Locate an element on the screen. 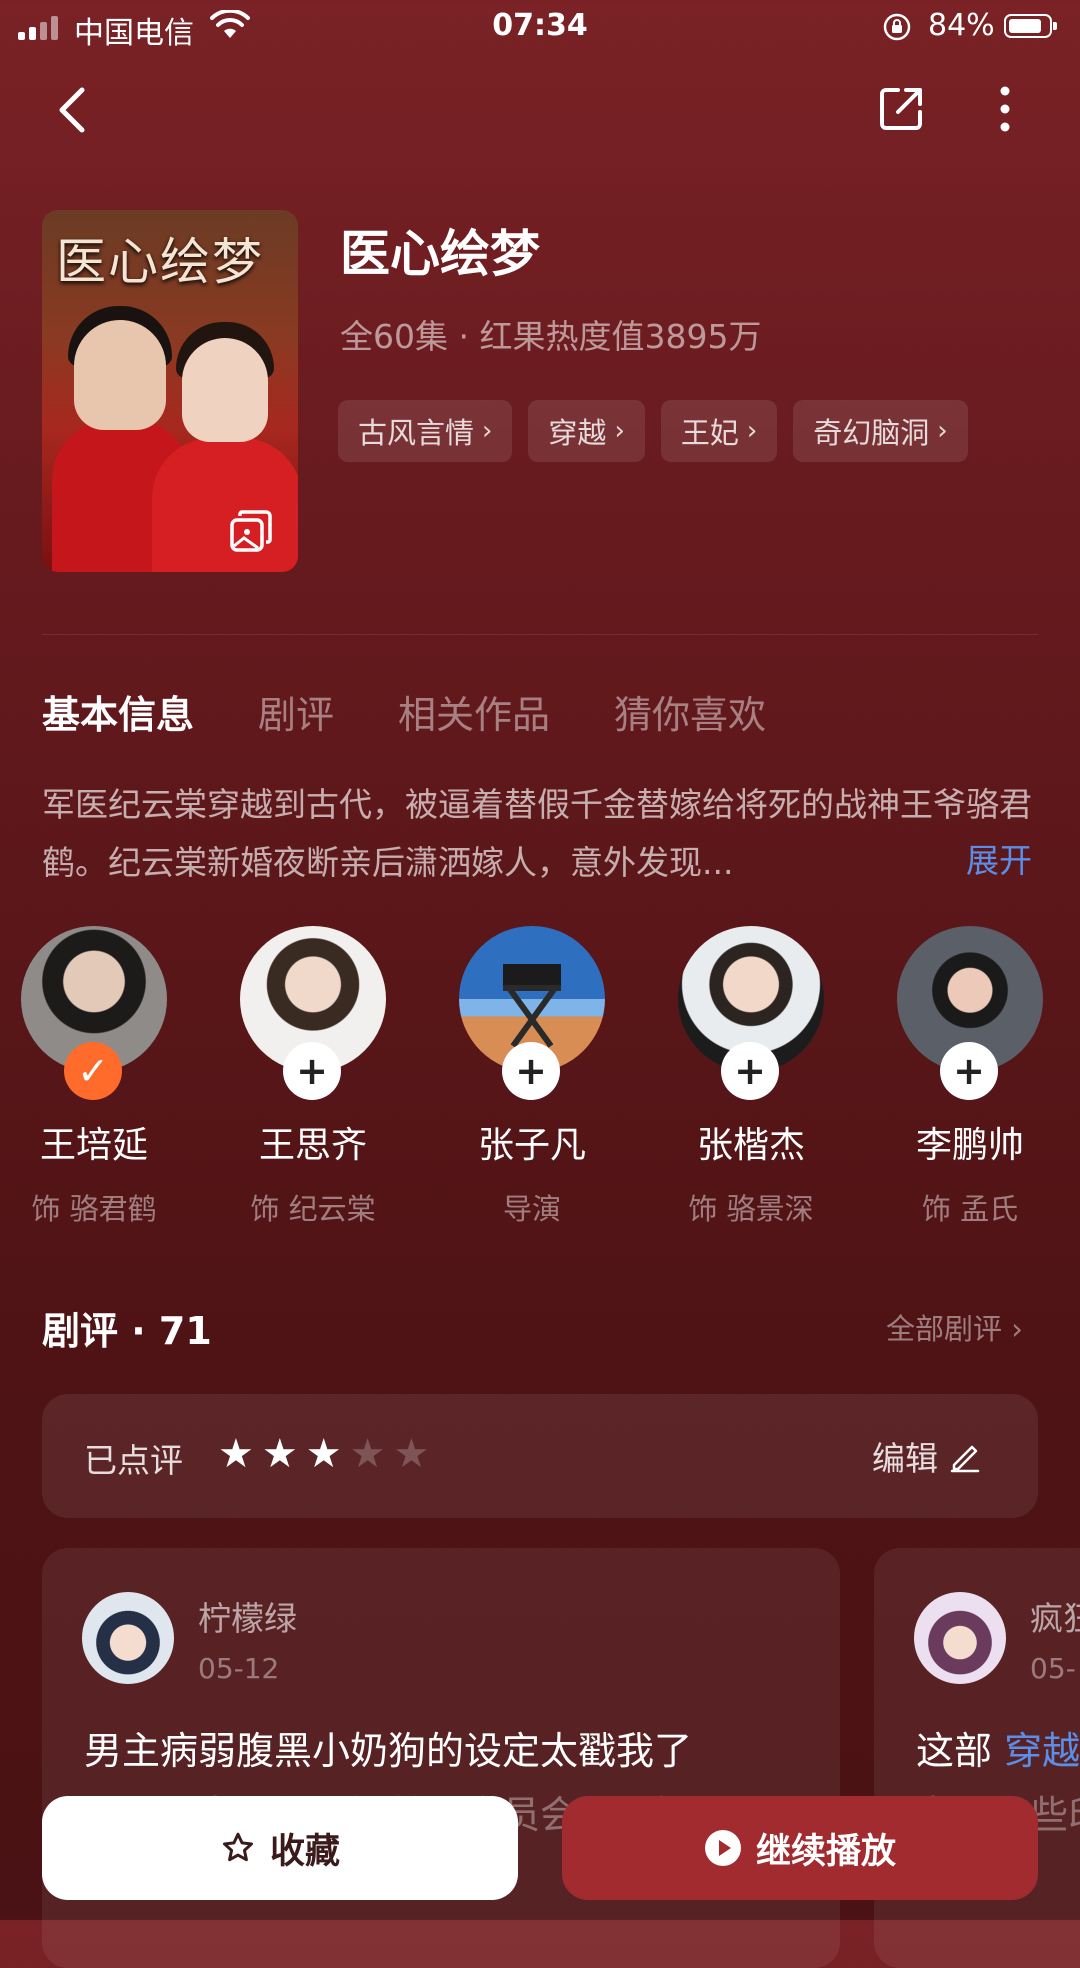 This screenshot has width=1080, height=1968. tag-chip: 古风言情 › is located at coordinates (425, 431).